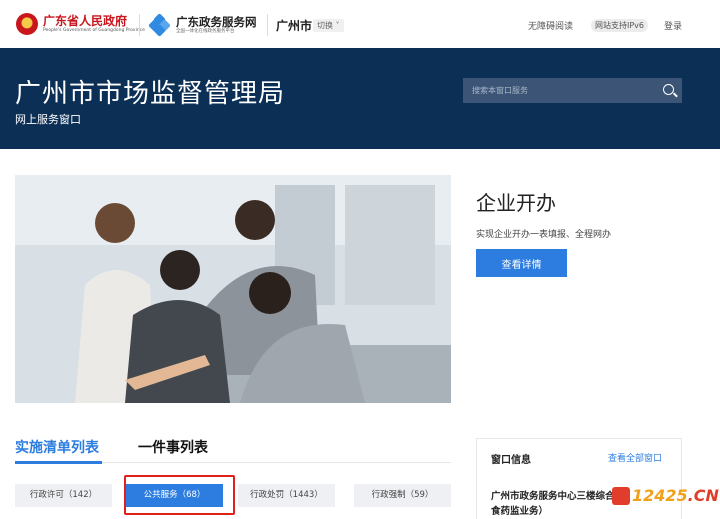  What do you see at coordinates (553, 504) in the screenshot?
I see `window-info-text: 广州市政务服务中心三楼综合食药监业务）` at bounding box center [553, 504].